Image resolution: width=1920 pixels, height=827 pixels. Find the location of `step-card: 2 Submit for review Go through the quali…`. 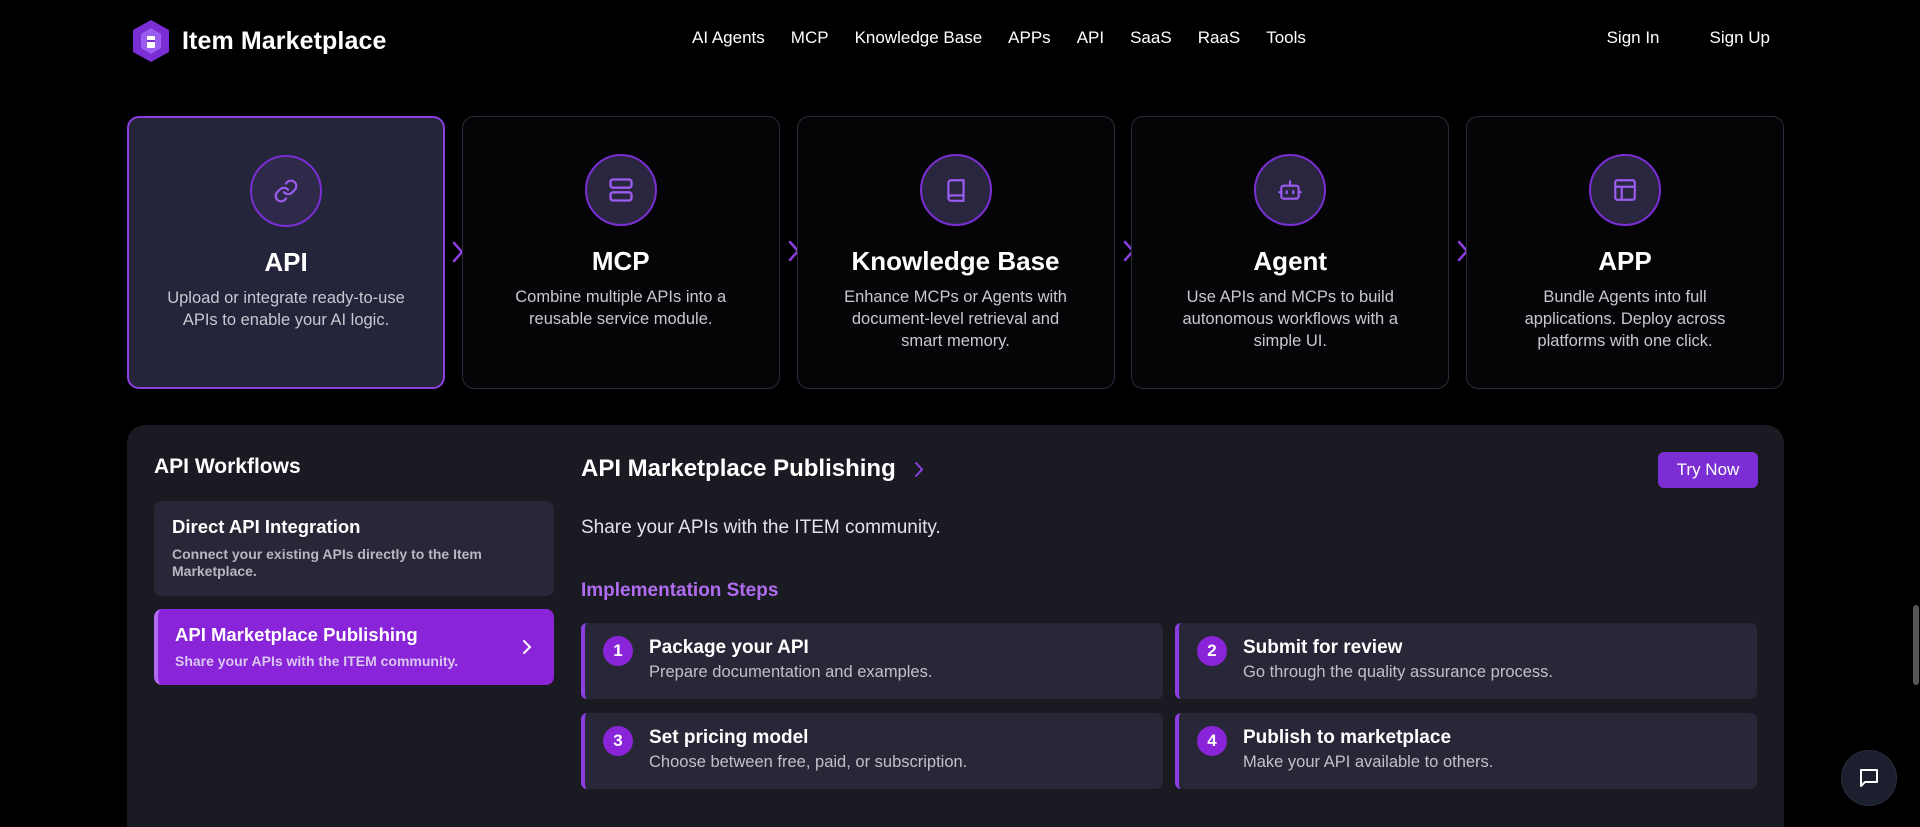

step-card: 2 Submit for review Go through the quali… is located at coordinates (1466, 661).